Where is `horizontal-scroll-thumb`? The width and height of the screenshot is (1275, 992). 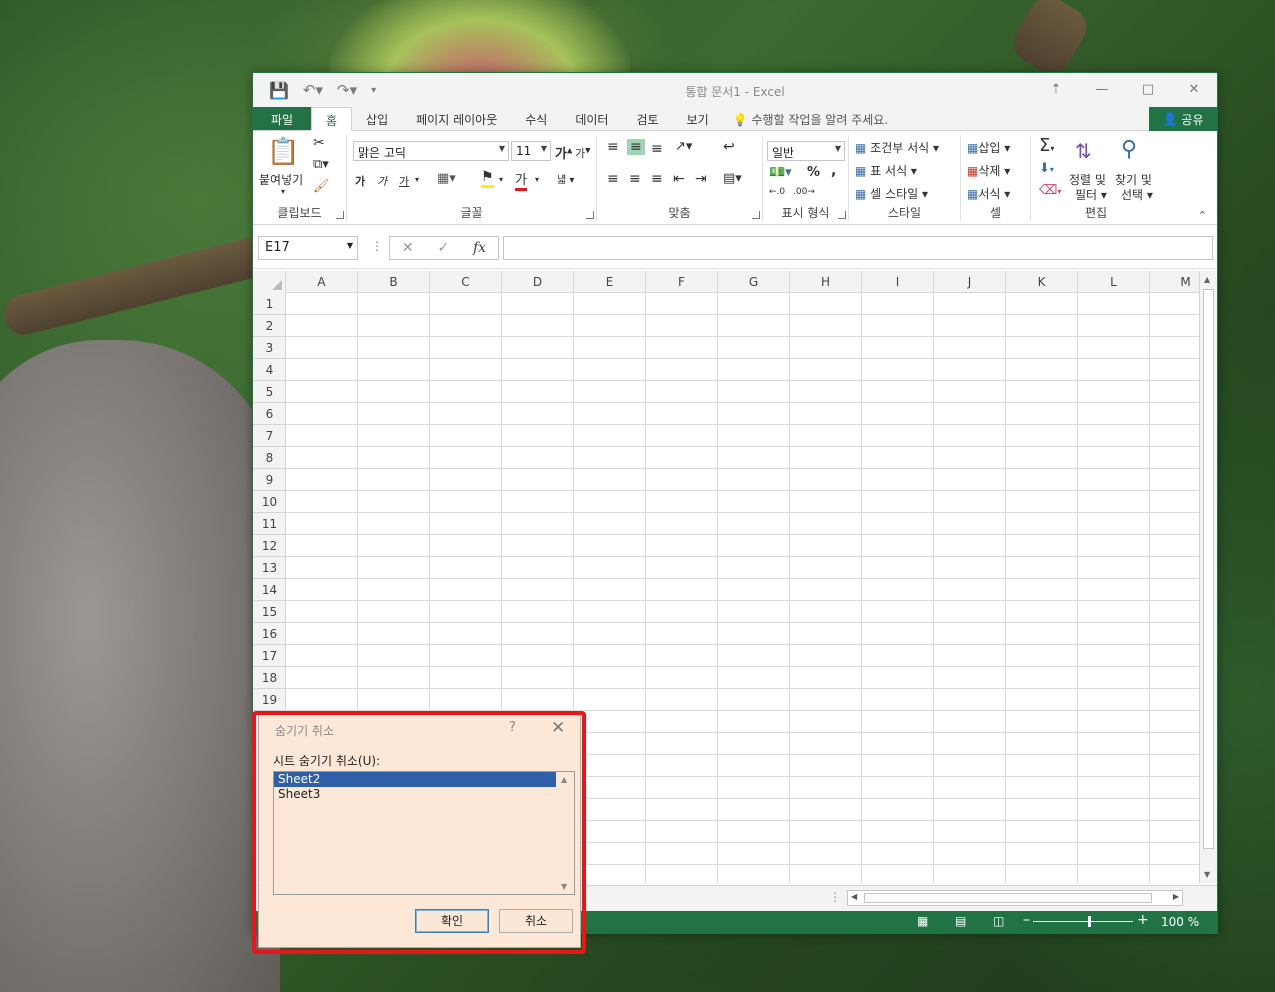 horizontal-scroll-thumb is located at coordinates (1008, 898).